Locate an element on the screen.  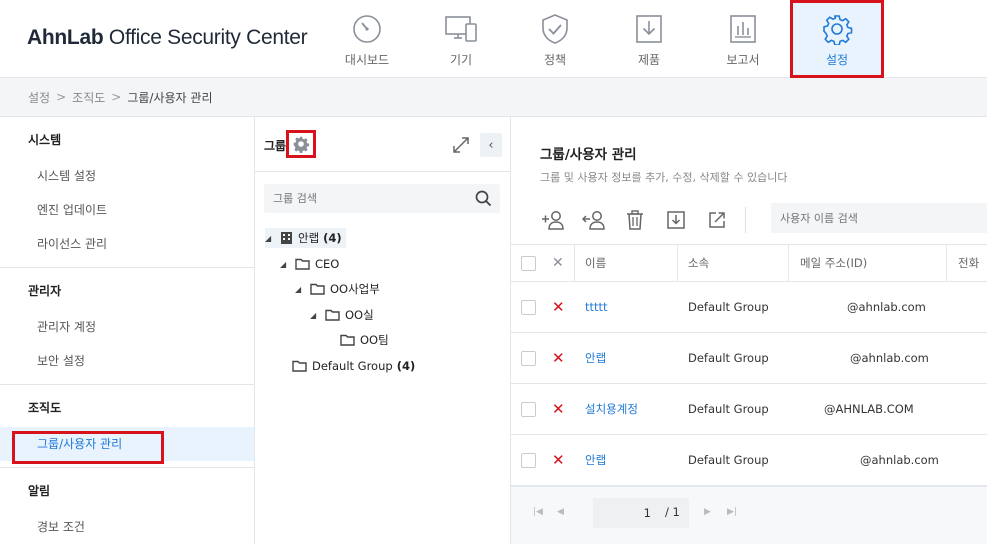
report-chart-icon is located at coordinates (743, 29).